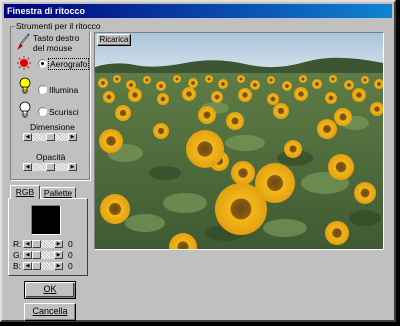 The image size is (400, 326). I want to click on tab-rgb: RGB, so click(25, 192).